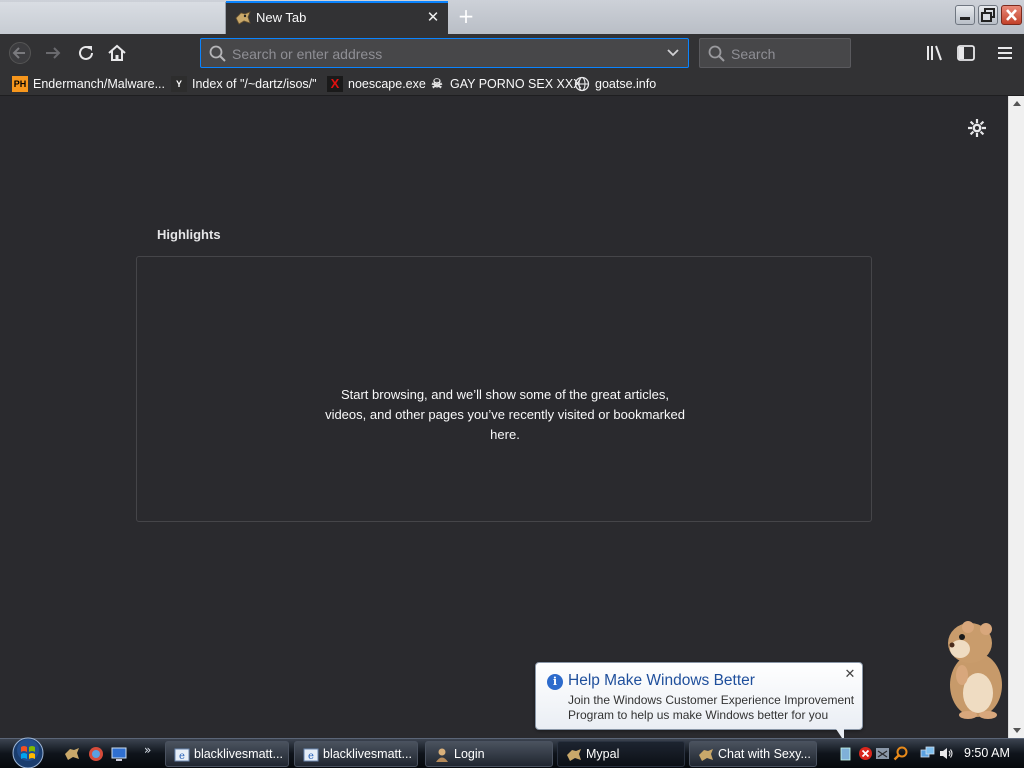  I want to click on restore-button, so click(988, 15).